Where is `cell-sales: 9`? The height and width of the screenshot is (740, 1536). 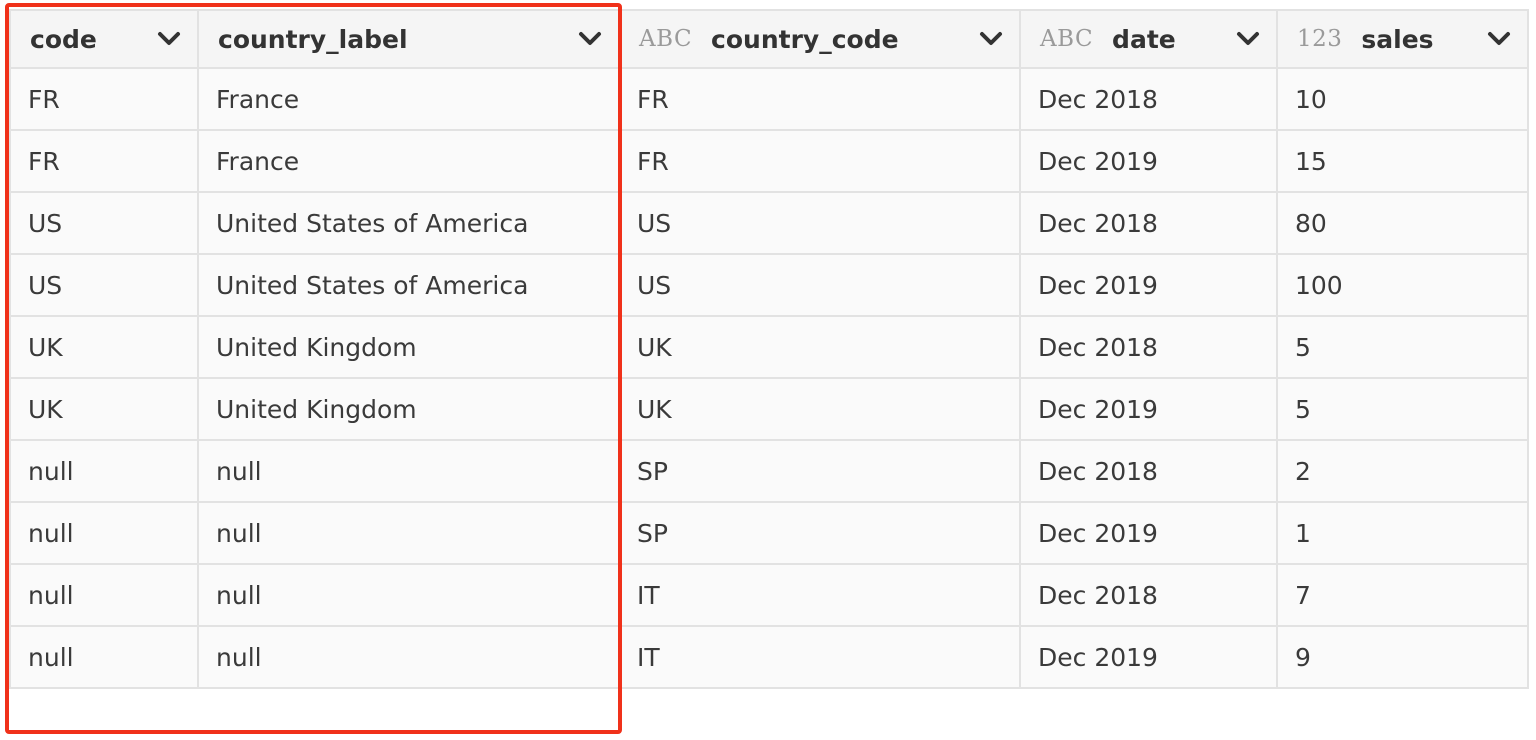 cell-sales: 9 is located at coordinates (1402, 657).